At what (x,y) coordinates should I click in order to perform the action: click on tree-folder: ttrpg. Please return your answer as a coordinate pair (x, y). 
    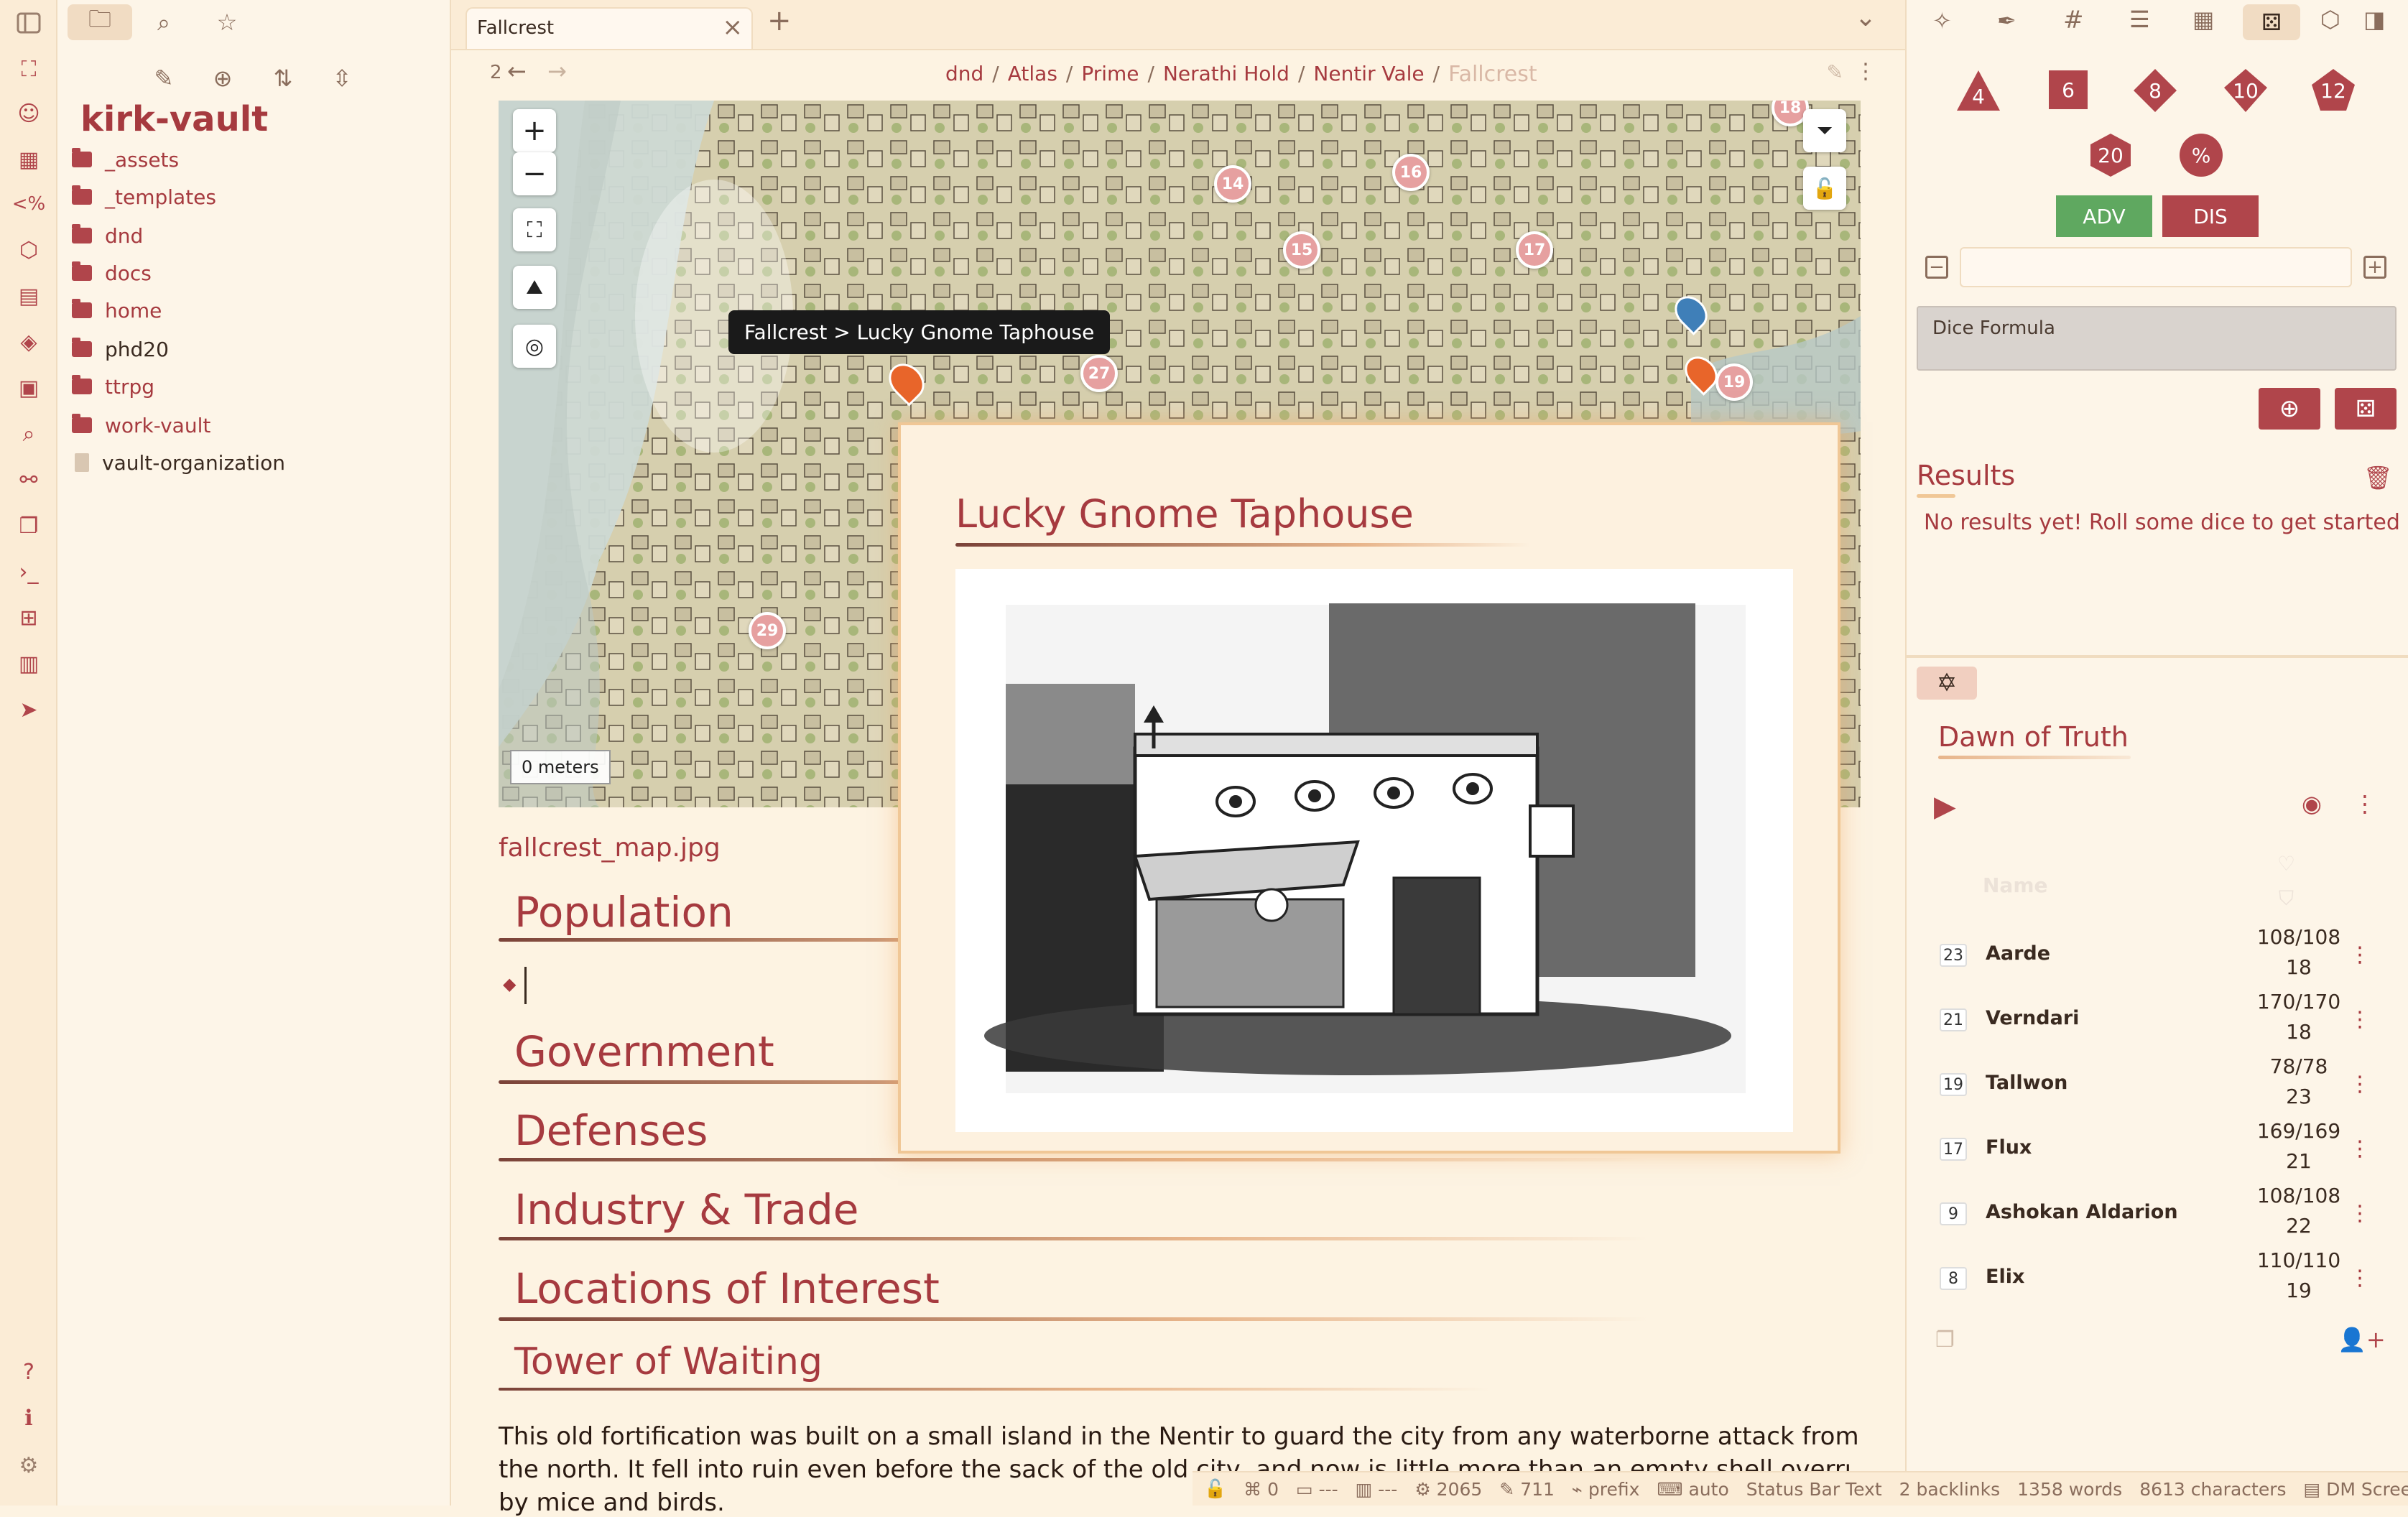
    Looking at the image, I should click on (113, 386).